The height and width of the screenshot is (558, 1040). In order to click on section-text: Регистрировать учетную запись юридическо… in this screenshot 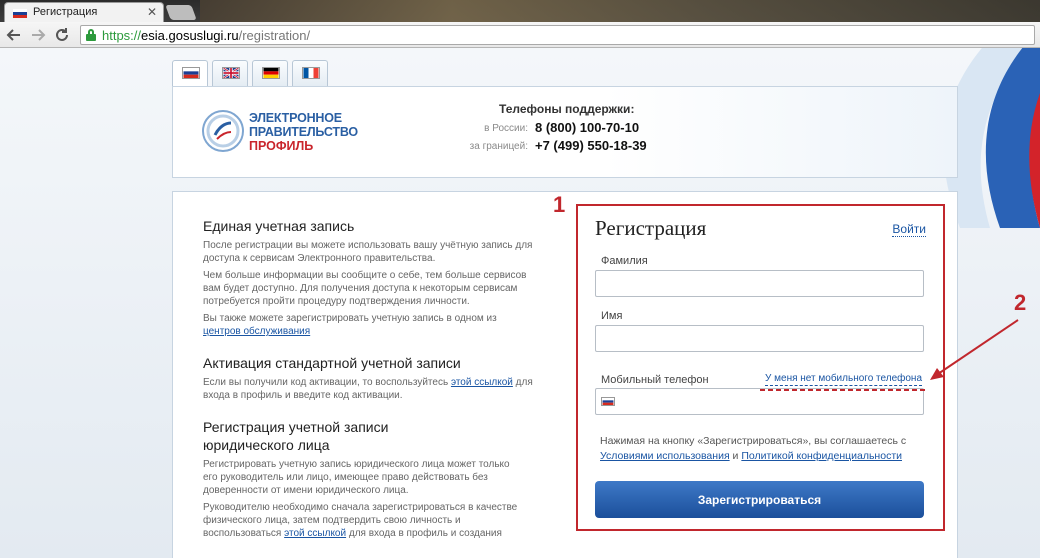, I will do `click(356, 477)`.